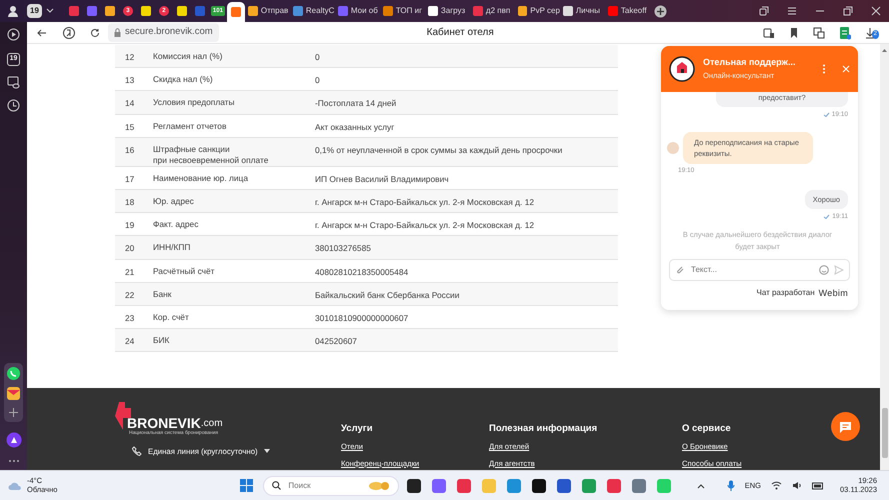  I want to click on download-icon, so click(869, 32).